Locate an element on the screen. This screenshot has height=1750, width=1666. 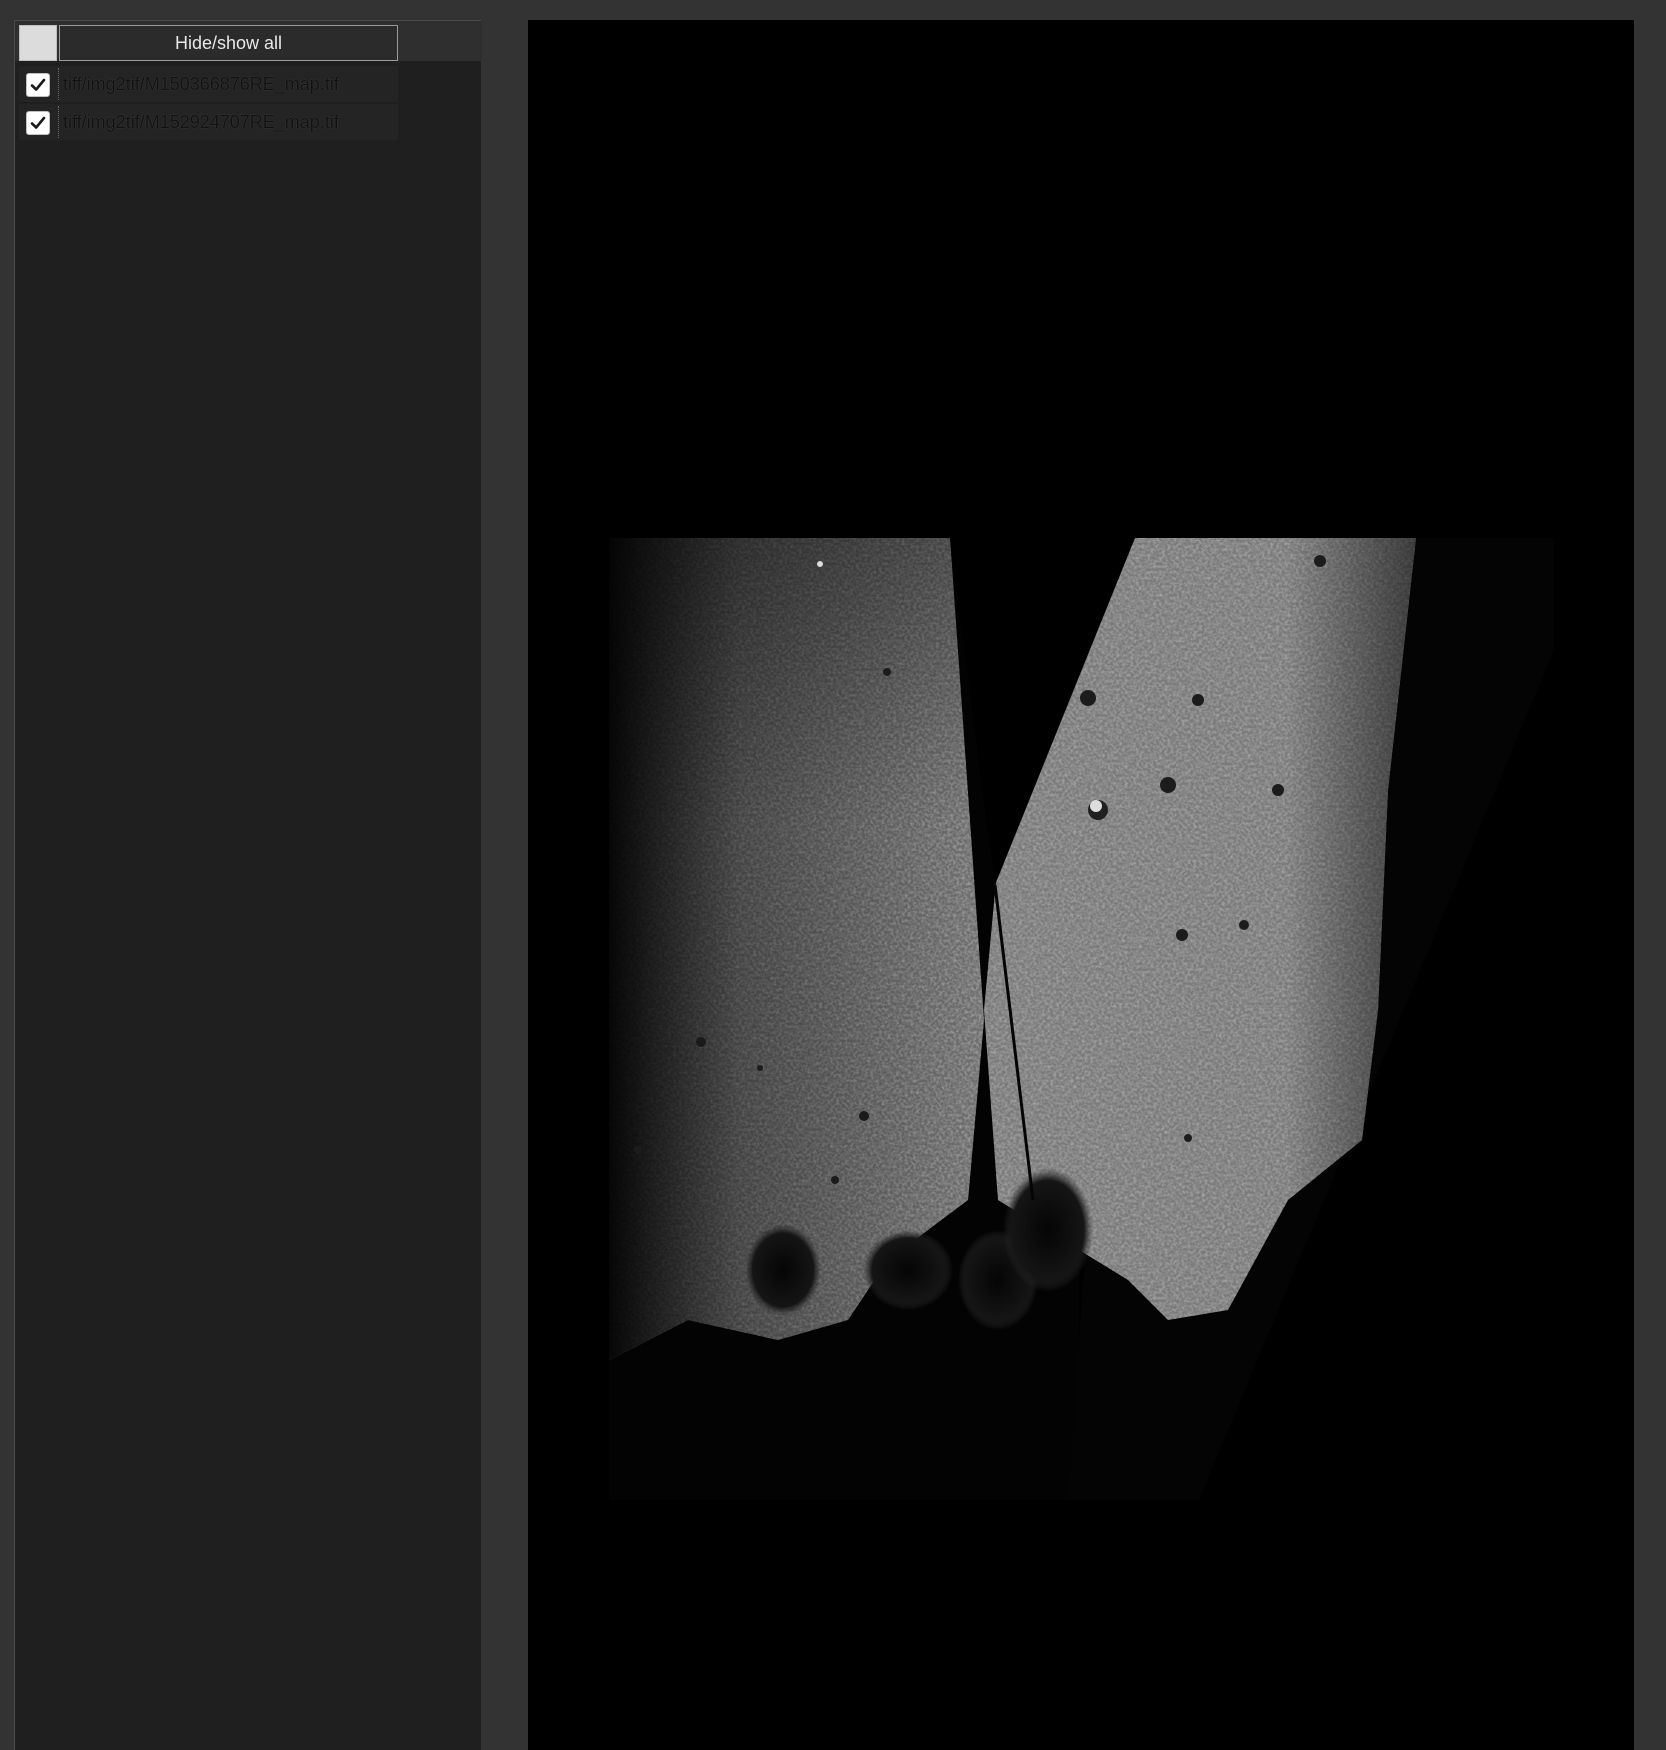
layer-name: tiff/img2tif/M150366876RE_map.tif is located at coordinates (228, 84).